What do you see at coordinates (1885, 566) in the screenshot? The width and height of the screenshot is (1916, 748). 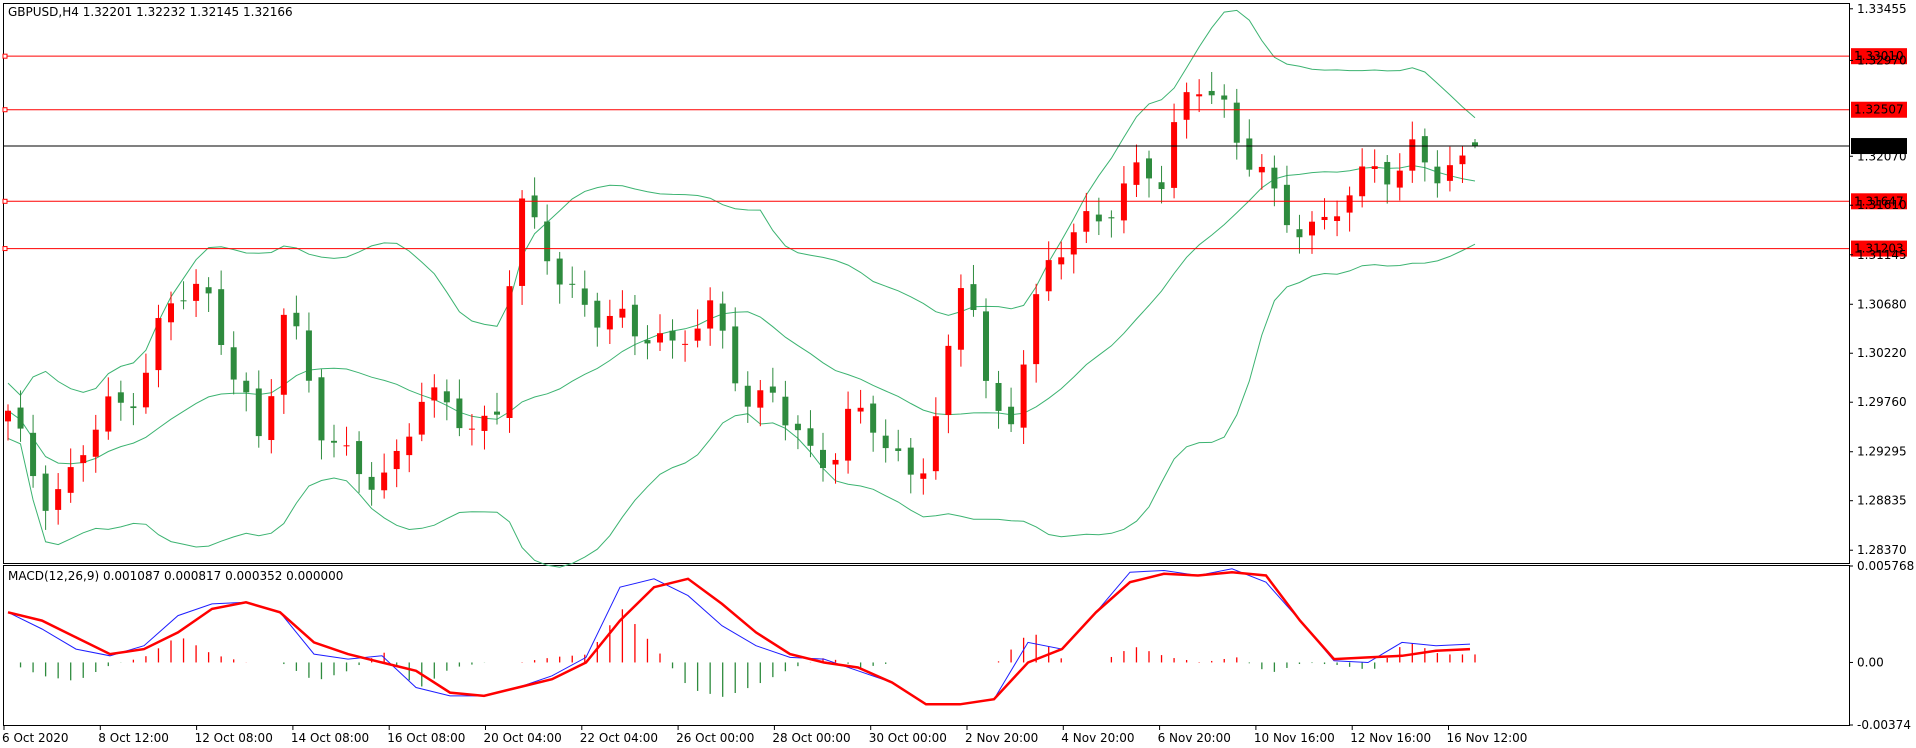 I see `macd-tick-label: 0.005768` at bounding box center [1885, 566].